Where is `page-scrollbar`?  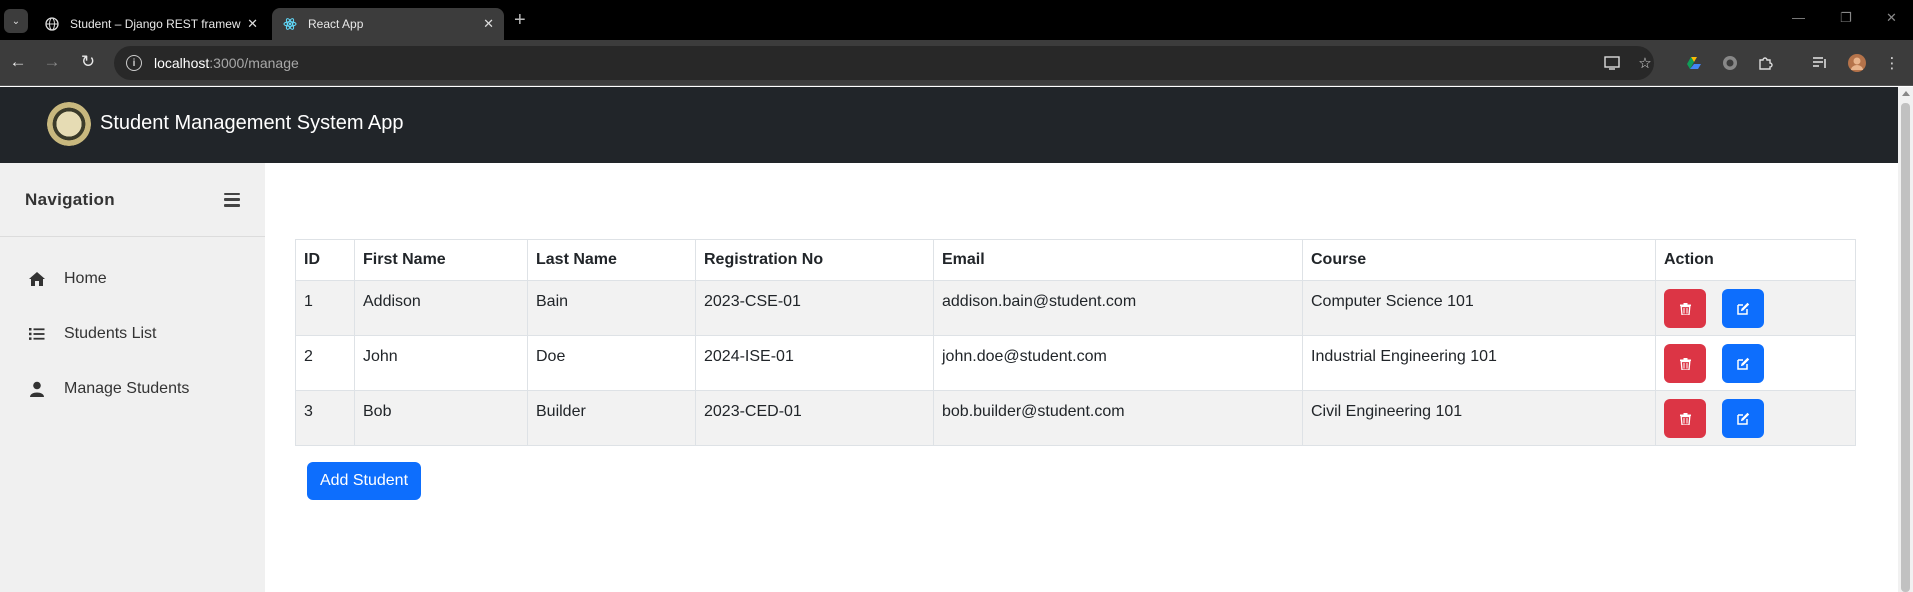 page-scrollbar is located at coordinates (1905, 339).